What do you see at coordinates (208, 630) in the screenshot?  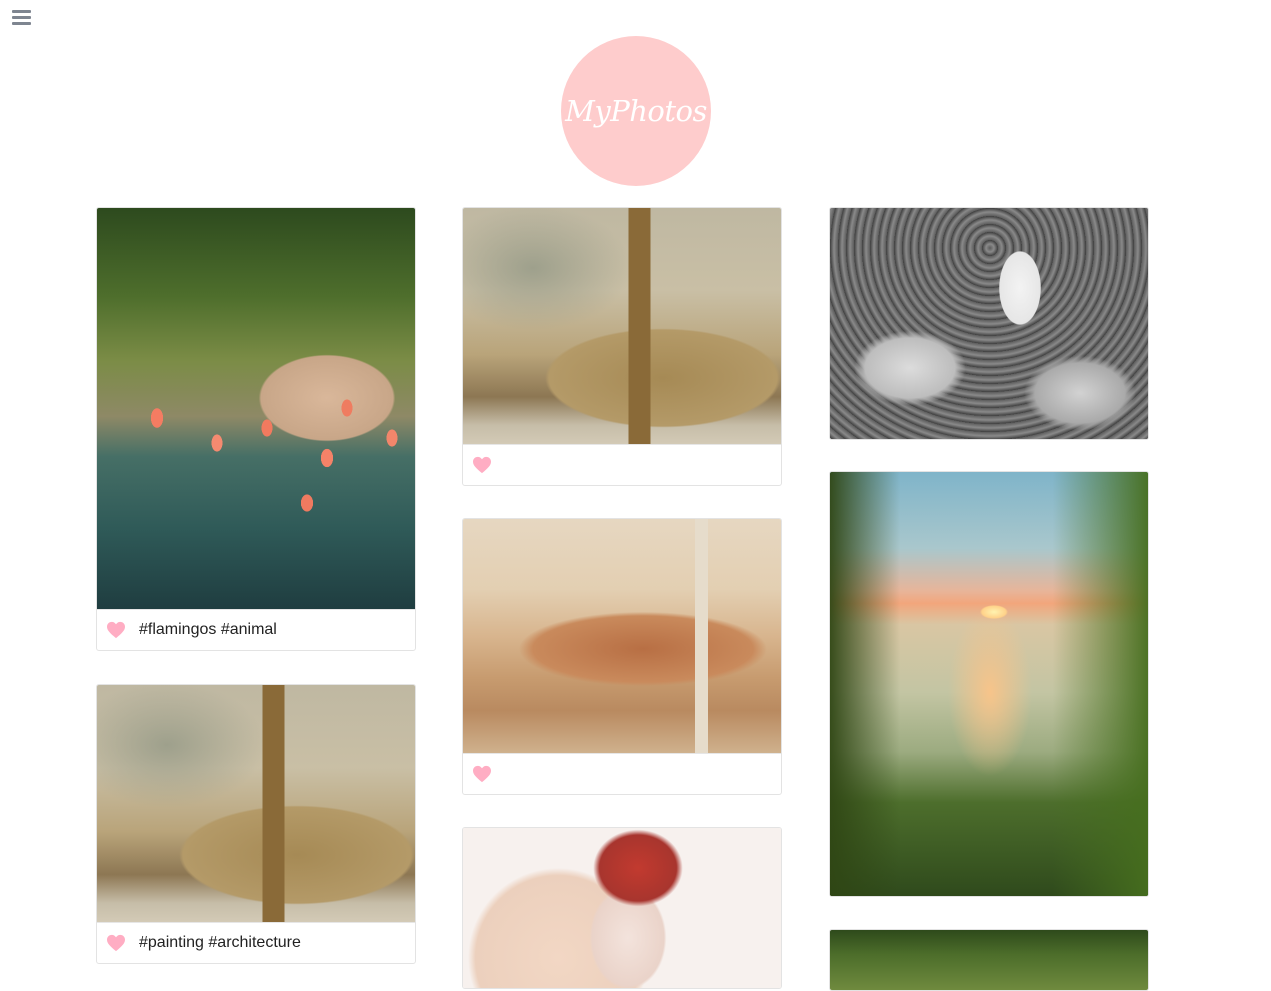 I see `photo-tags: #flamingos #animal` at bounding box center [208, 630].